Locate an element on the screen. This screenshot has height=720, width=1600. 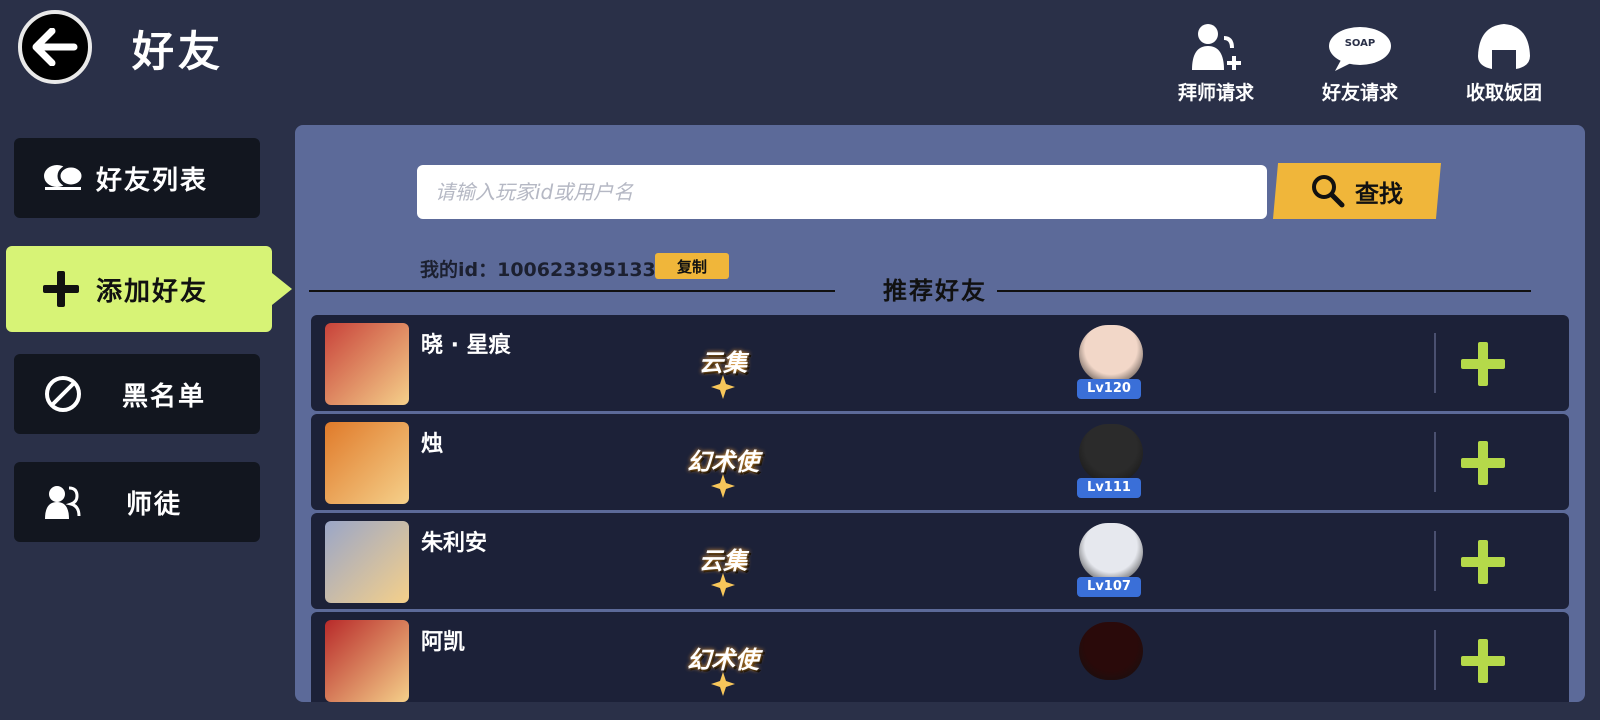
back-arrow-icon is located at coordinates (55, 47).